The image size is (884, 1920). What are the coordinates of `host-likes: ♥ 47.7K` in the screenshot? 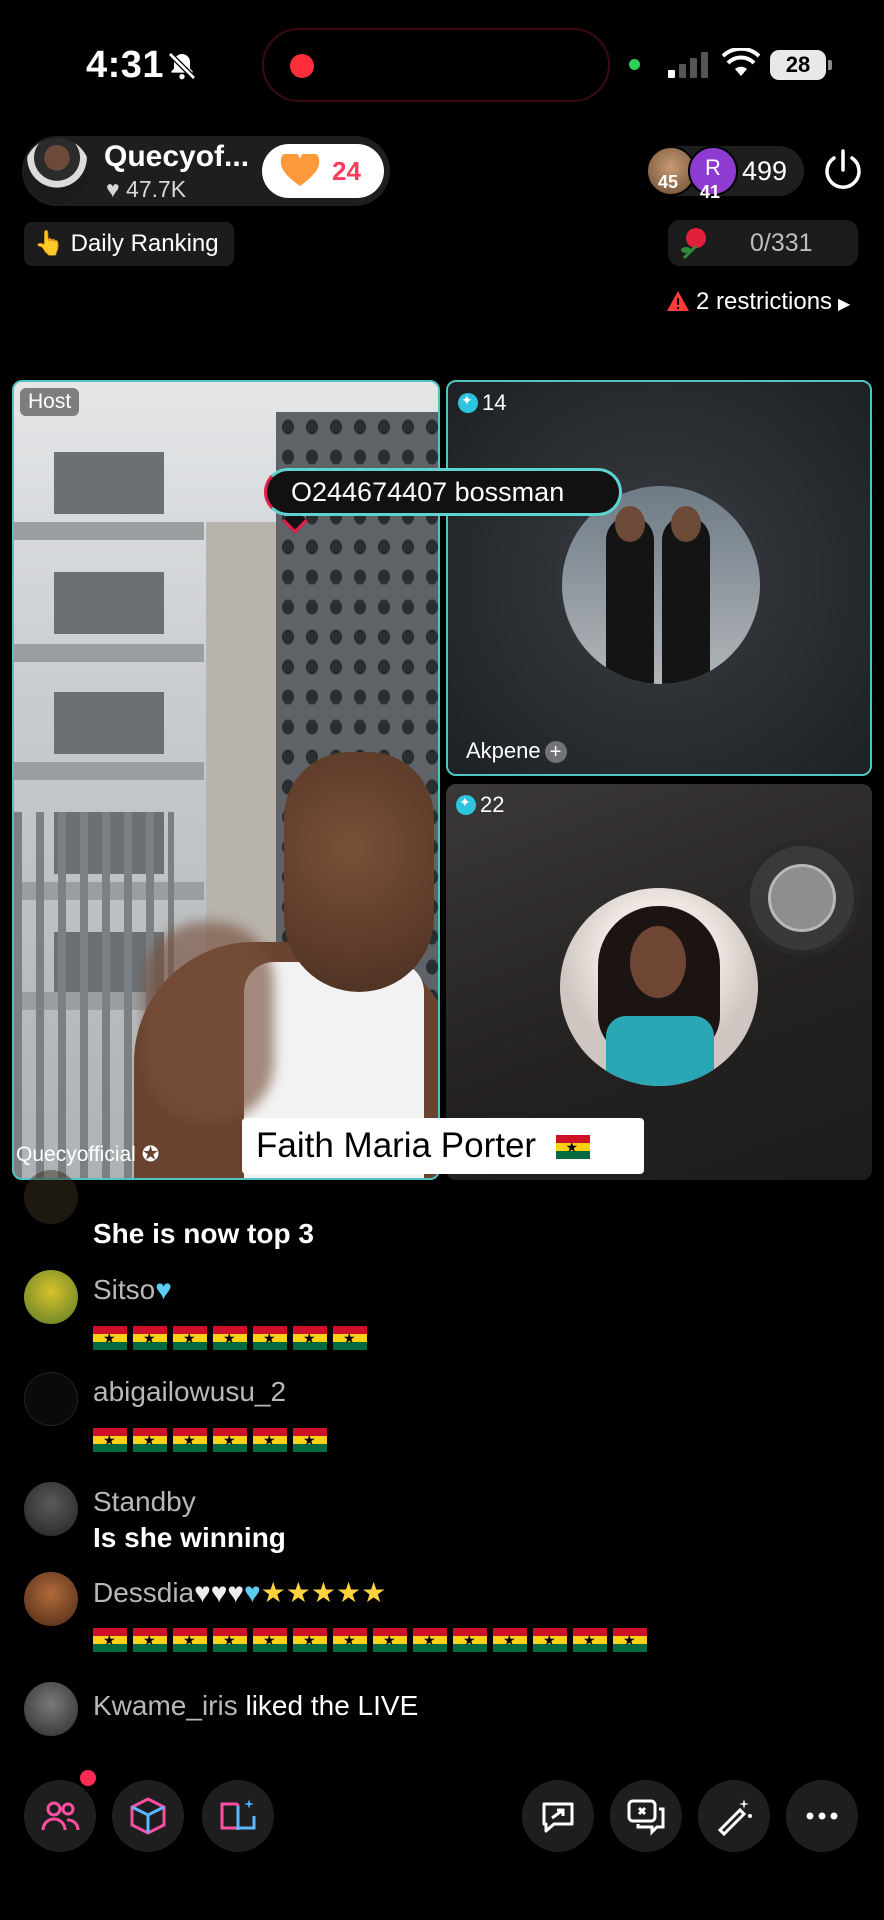 It's located at (146, 189).